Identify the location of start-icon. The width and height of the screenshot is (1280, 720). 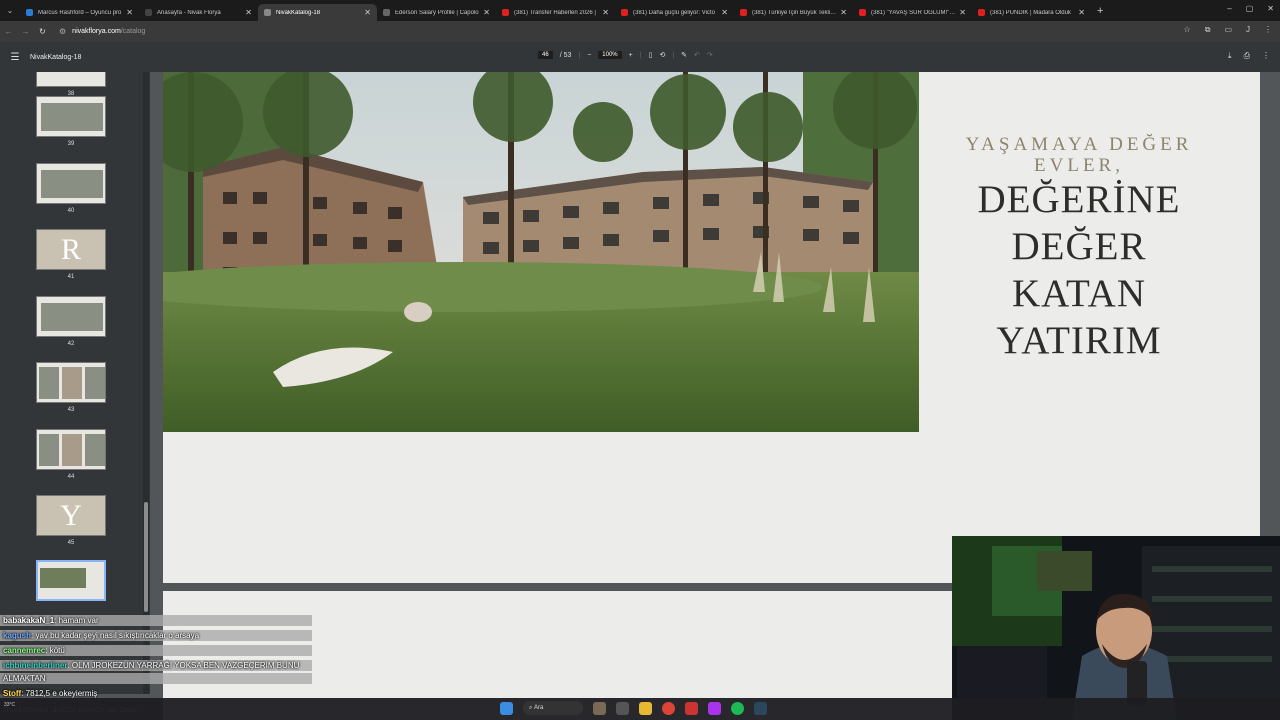
(506, 708).